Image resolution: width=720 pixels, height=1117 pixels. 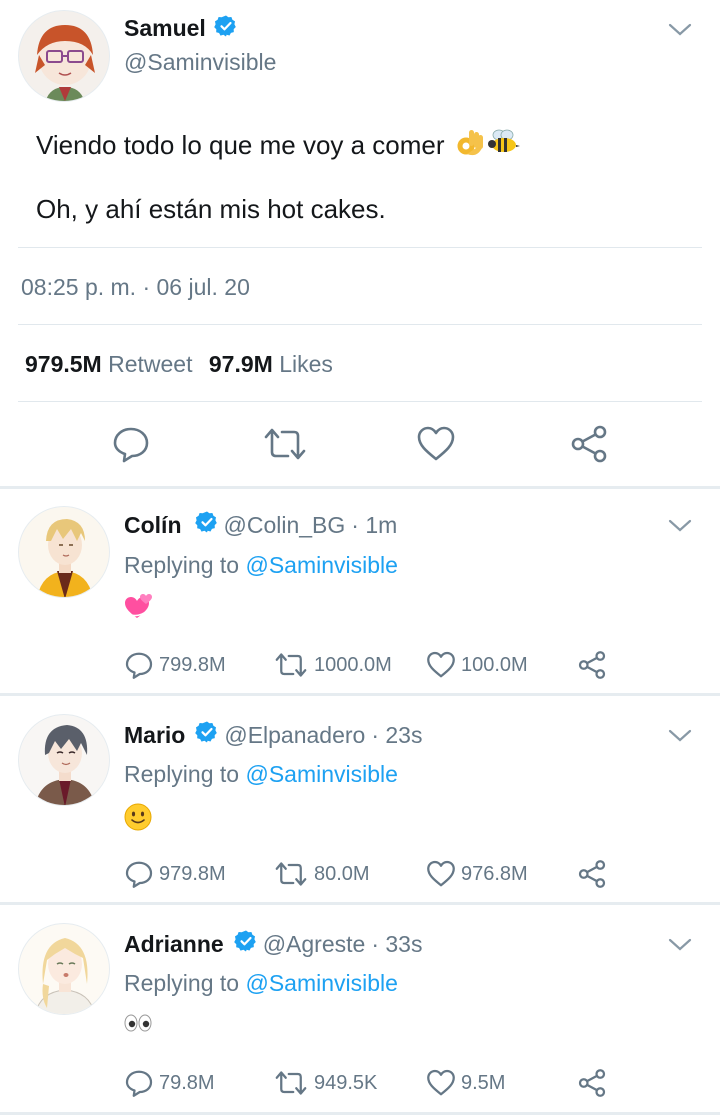 What do you see at coordinates (374, 524) in the screenshot?
I see `reply-time: · 1m` at bounding box center [374, 524].